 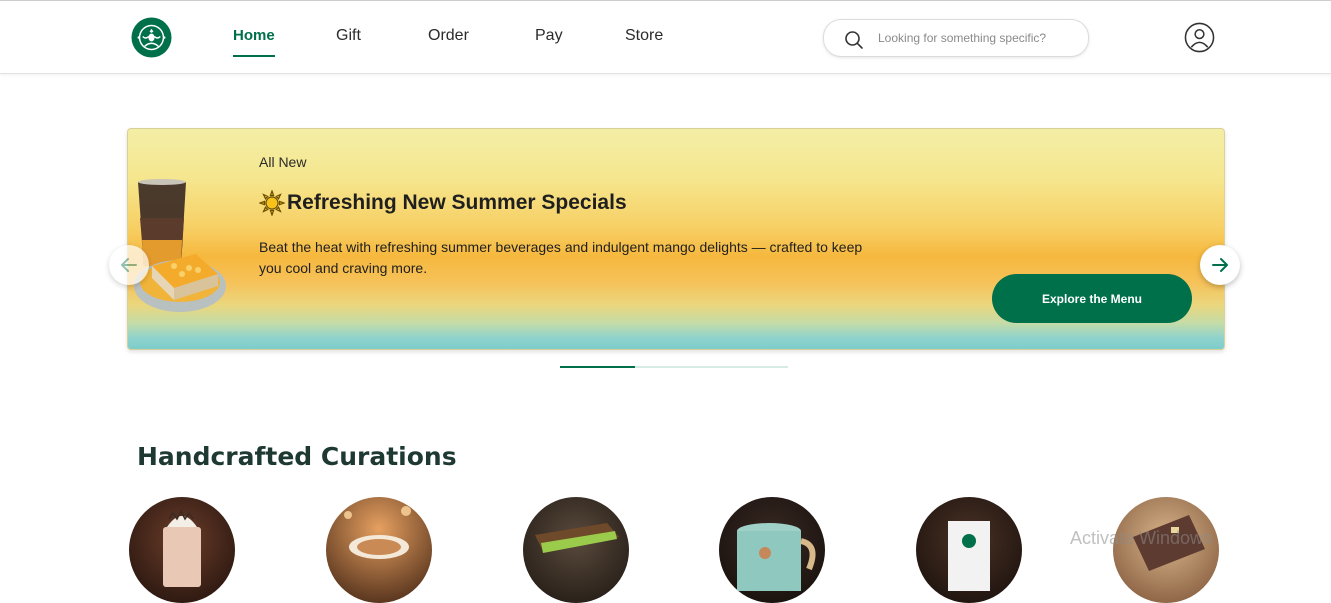 I want to click on latte-image, so click(x=377, y=532).